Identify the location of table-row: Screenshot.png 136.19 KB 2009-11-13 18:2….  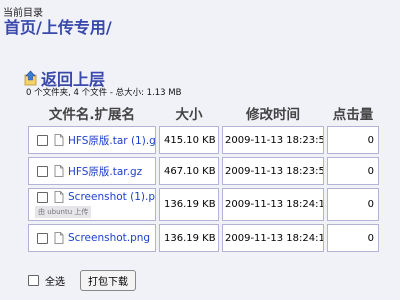
(203, 238).